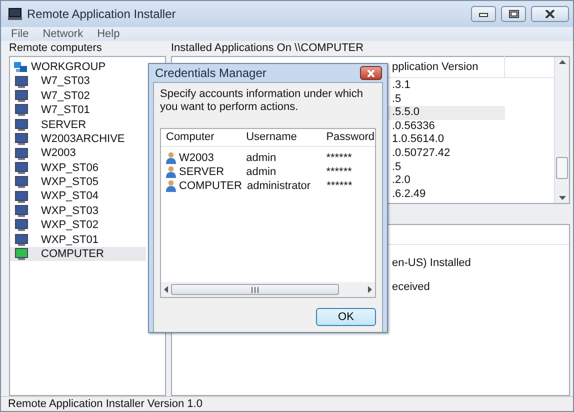  What do you see at coordinates (48, 125) in the screenshot?
I see `tree-item: SERVER` at bounding box center [48, 125].